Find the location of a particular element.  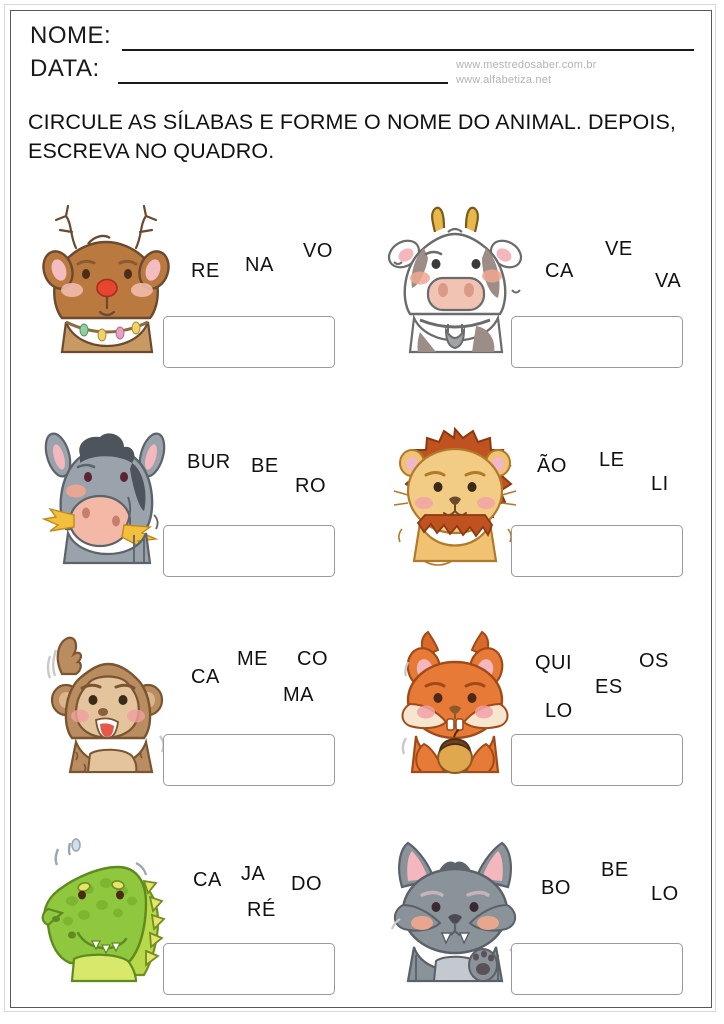

syllable-option: ME is located at coordinates (252, 659).